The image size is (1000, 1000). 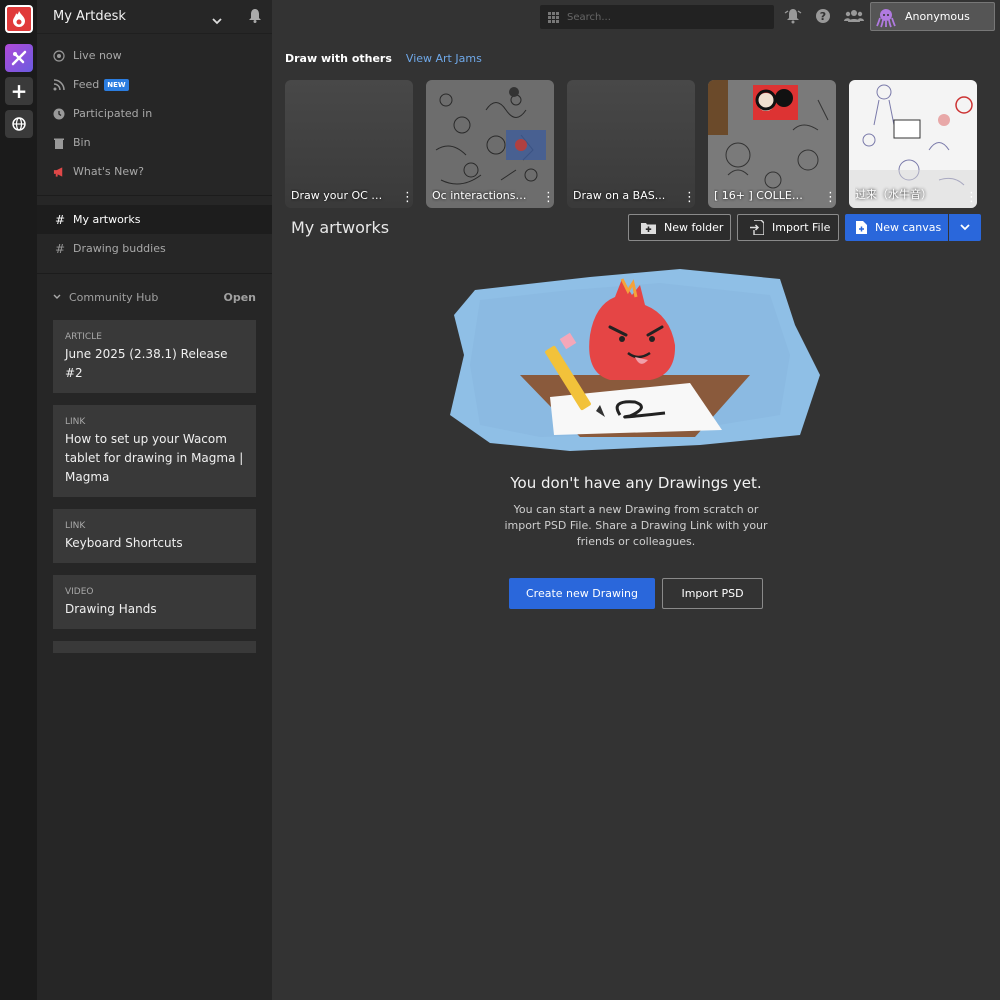 What do you see at coordinates (154, 647) in the screenshot?
I see `hub-card-partial` at bounding box center [154, 647].